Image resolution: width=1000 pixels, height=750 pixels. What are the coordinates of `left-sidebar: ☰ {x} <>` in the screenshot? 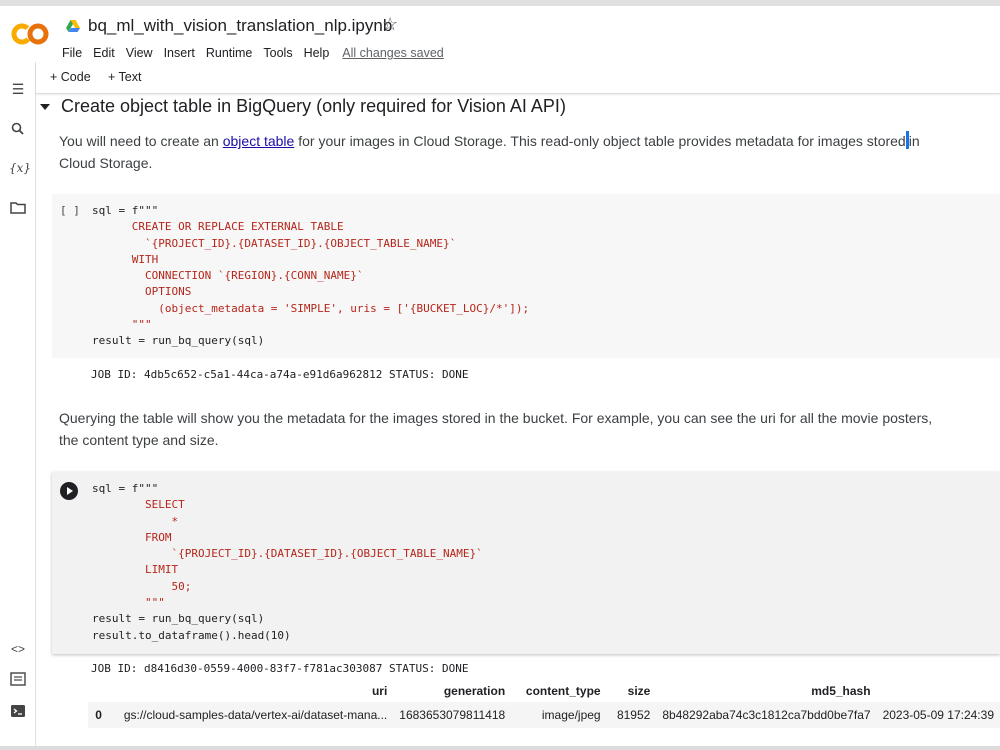 It's located at (18, 406).